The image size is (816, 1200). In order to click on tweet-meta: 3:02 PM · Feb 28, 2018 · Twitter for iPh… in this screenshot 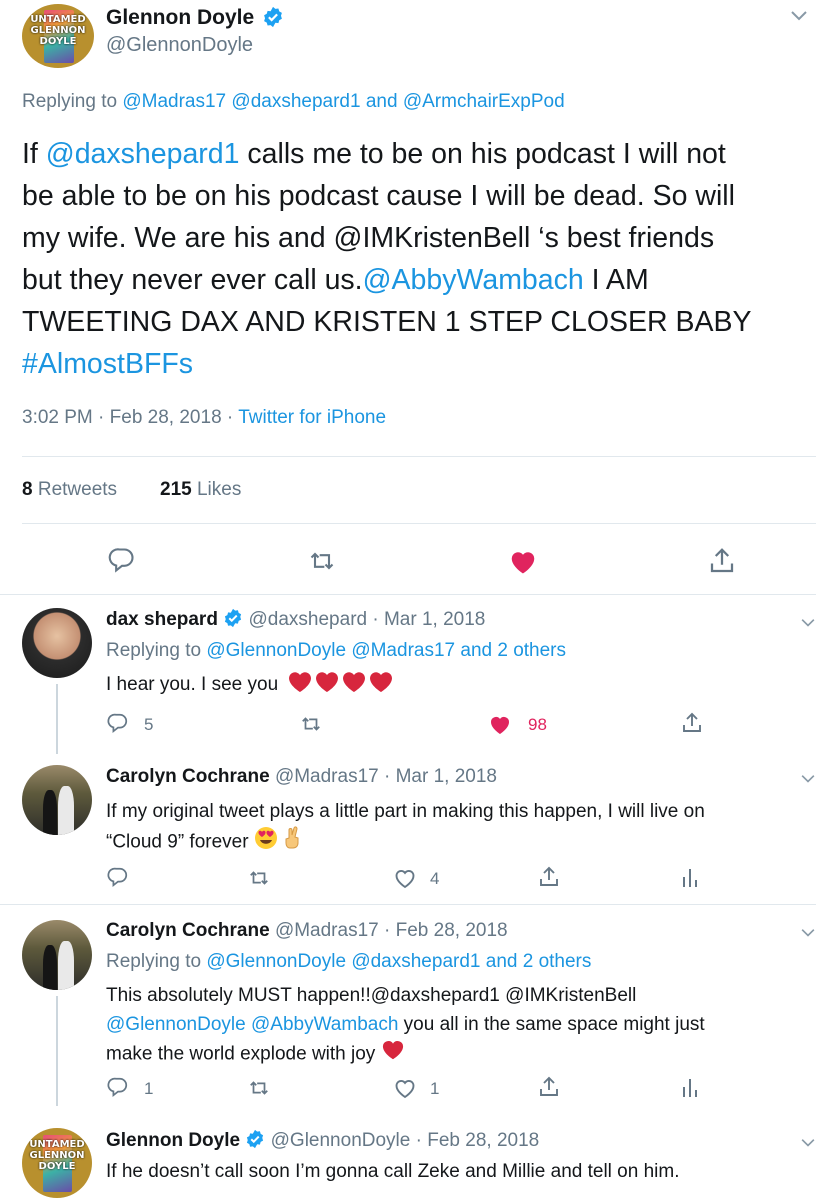, I will do `click(204, 417)`.